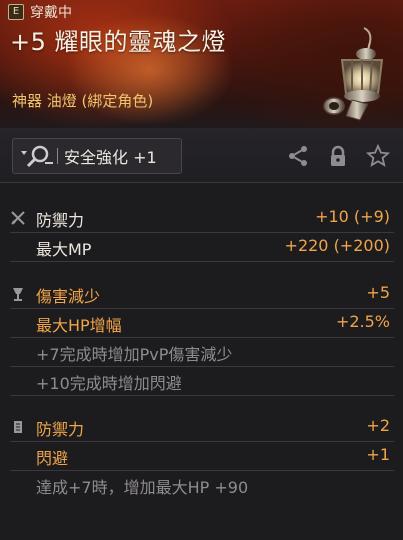 The height and width of the screenshot is (540, 403). Describe the element at coordinates (378, 292) in the screenshot. I see `effect-value: +5` at that location.